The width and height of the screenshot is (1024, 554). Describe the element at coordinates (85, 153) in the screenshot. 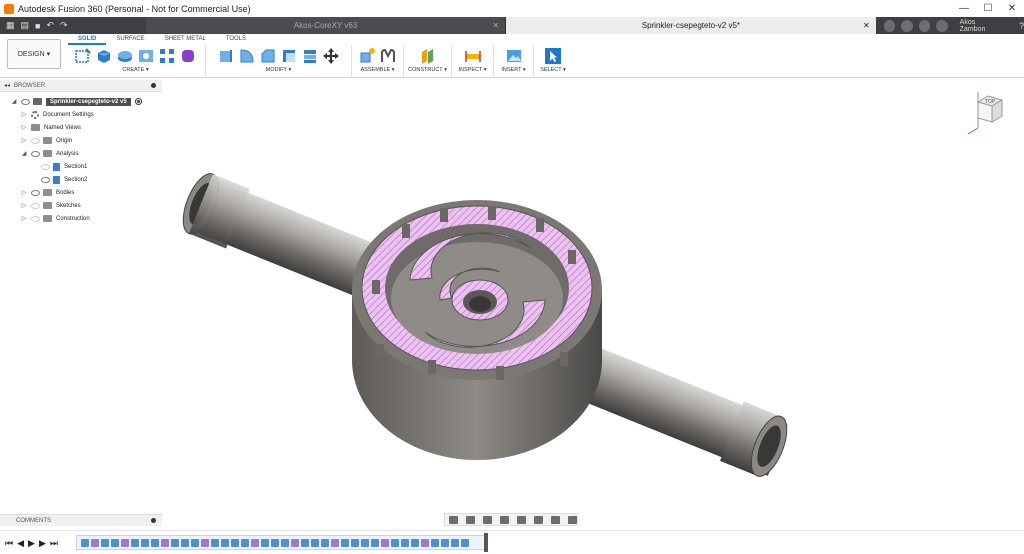

I see `browser-item-analysis: ◢ Analysis` at that location.